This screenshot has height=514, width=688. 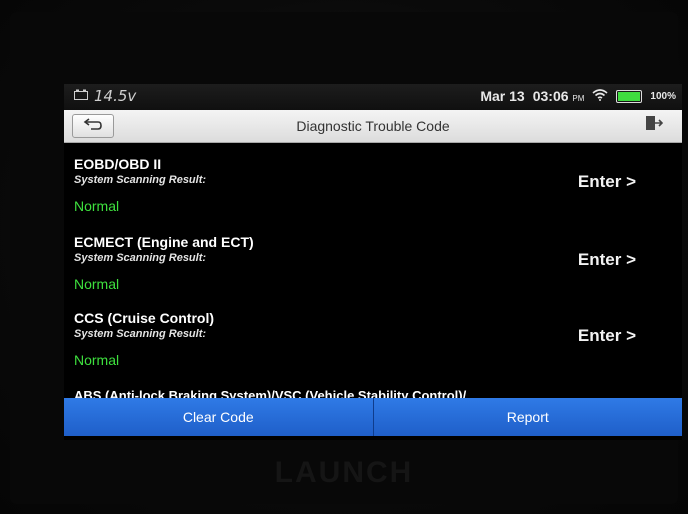 I want to click on status-right: Mar 13 03:06 PM 100%, so click(x=578, y=96).